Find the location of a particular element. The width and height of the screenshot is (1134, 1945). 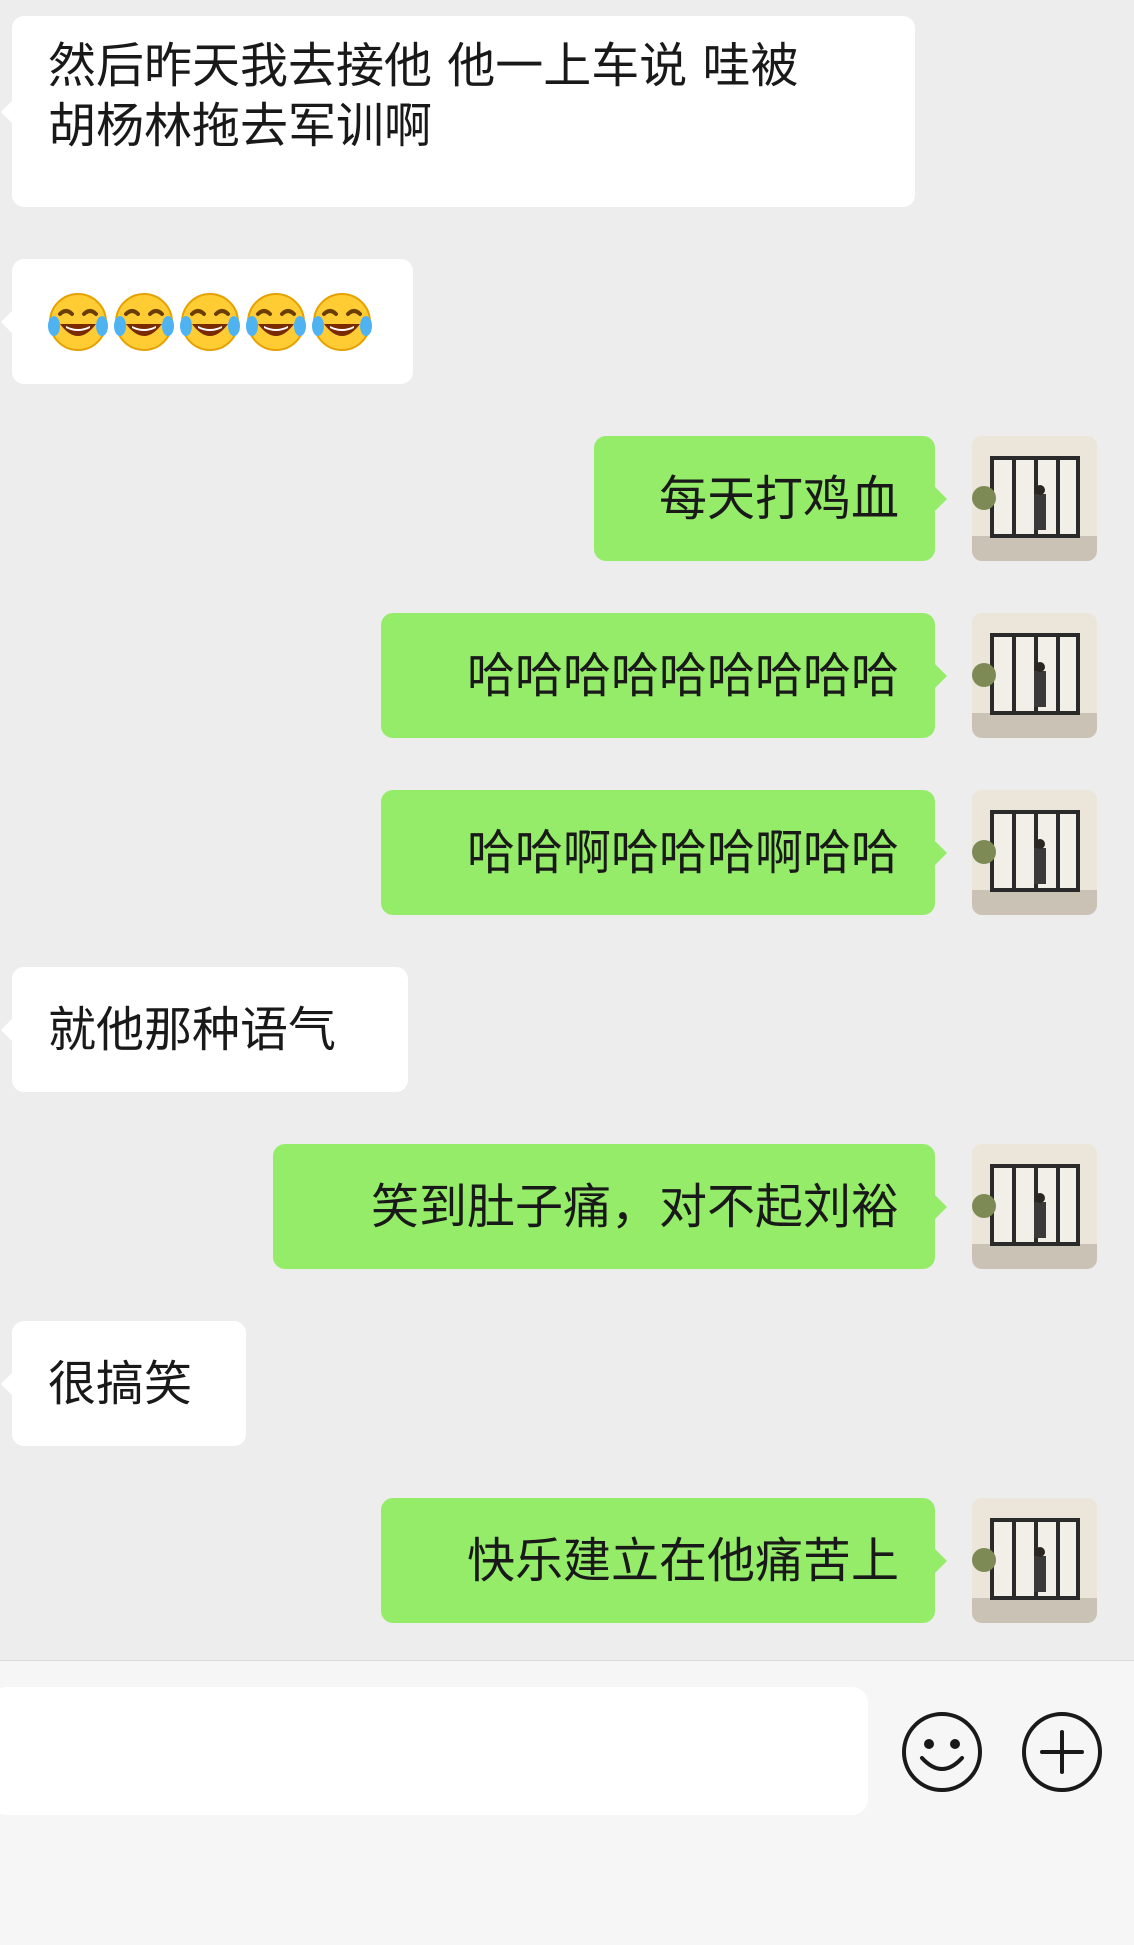

message-text: 快乐建立在他痛苦上 is located at coordinates (682, 1560).